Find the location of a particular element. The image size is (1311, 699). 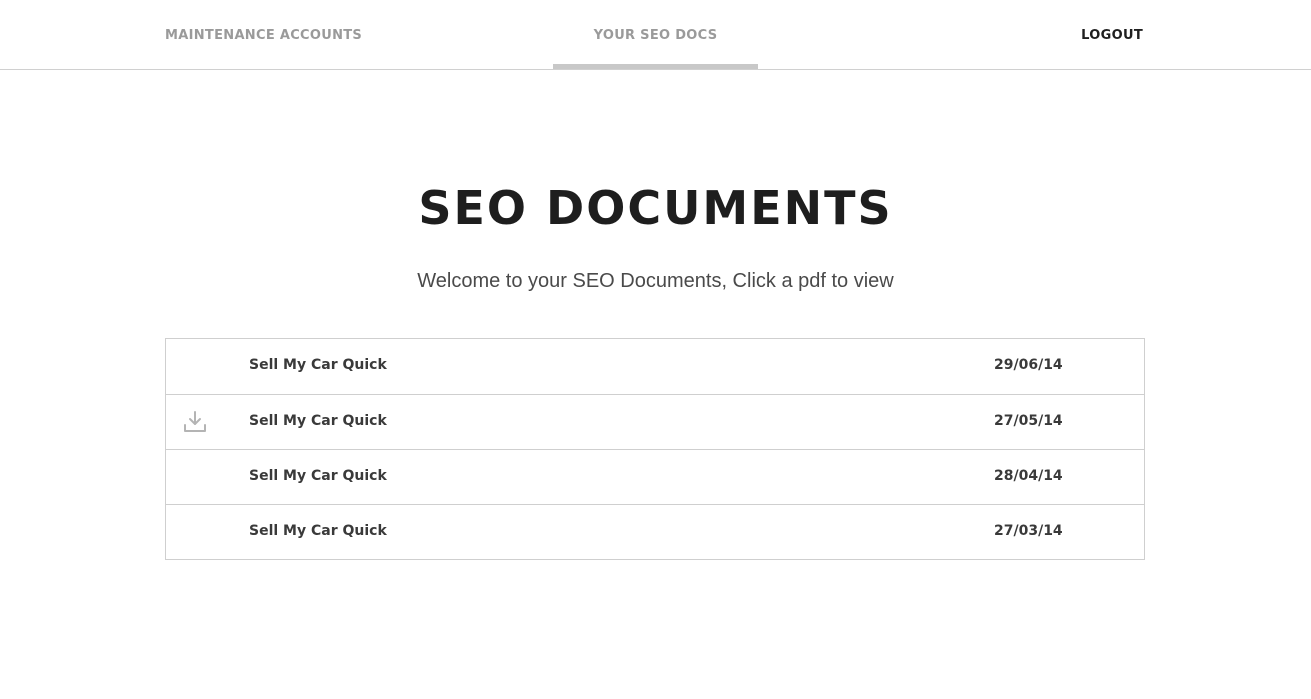

download-icon is located at coordinates (195, 422).